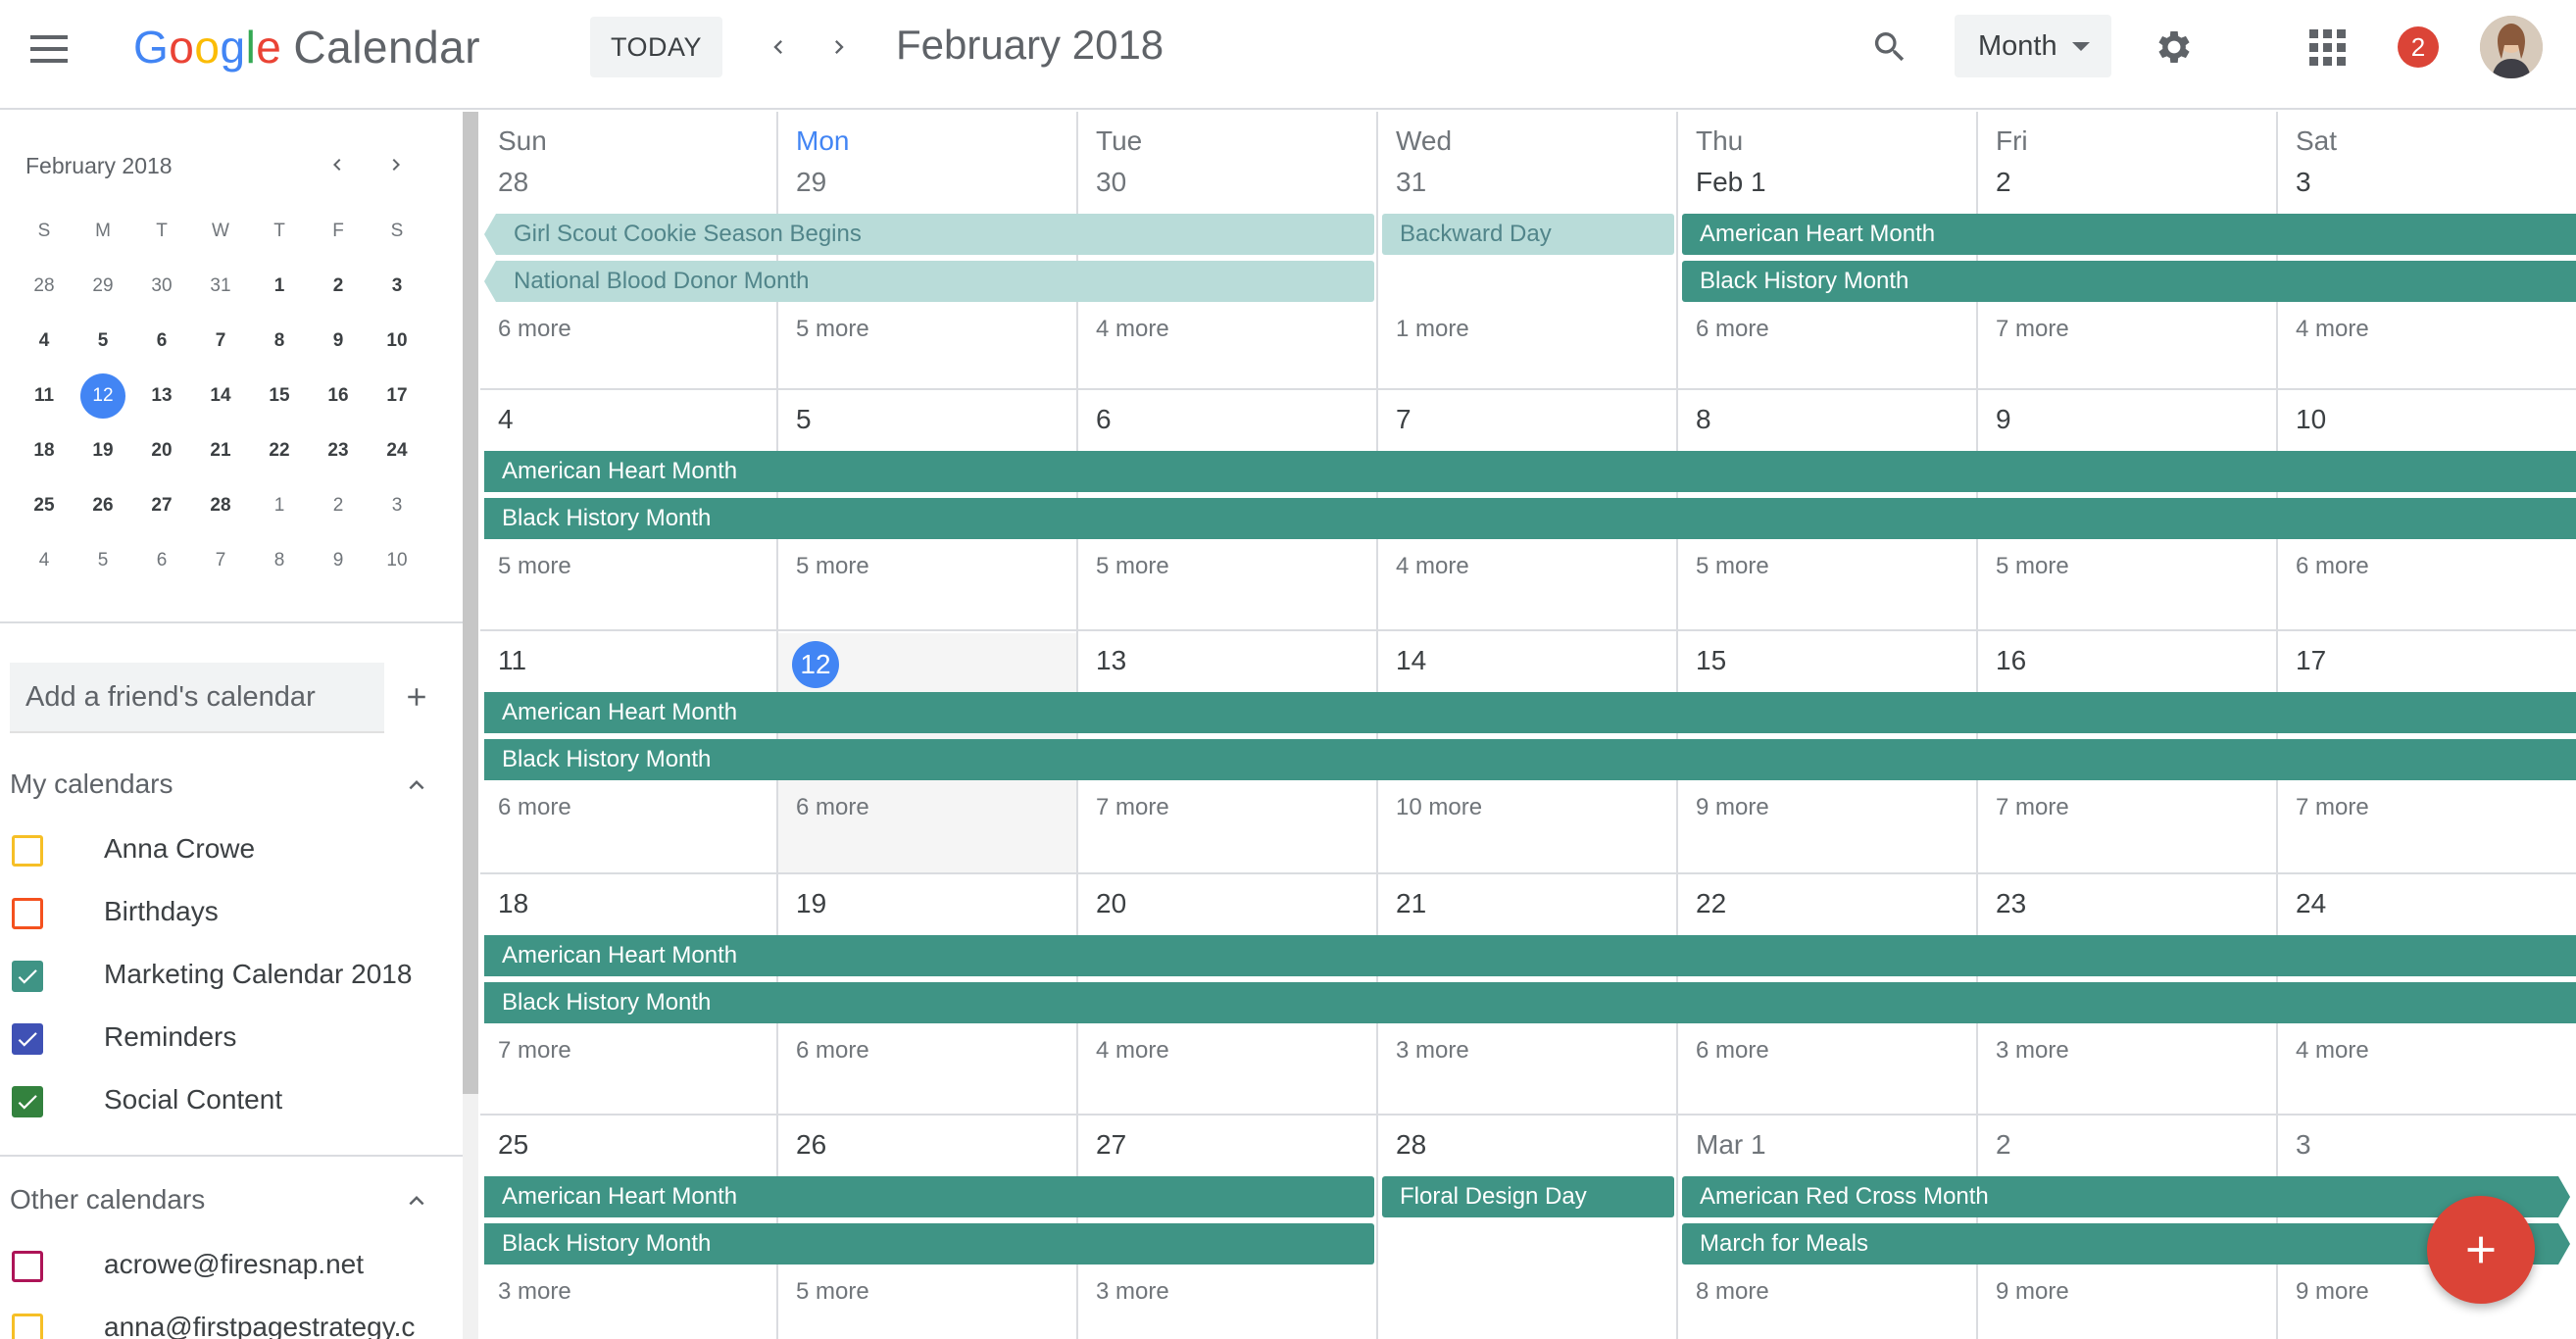 The width and height of the screenshot is (2576, 1339). I want to click on previous-period-button, so click(778, 47).